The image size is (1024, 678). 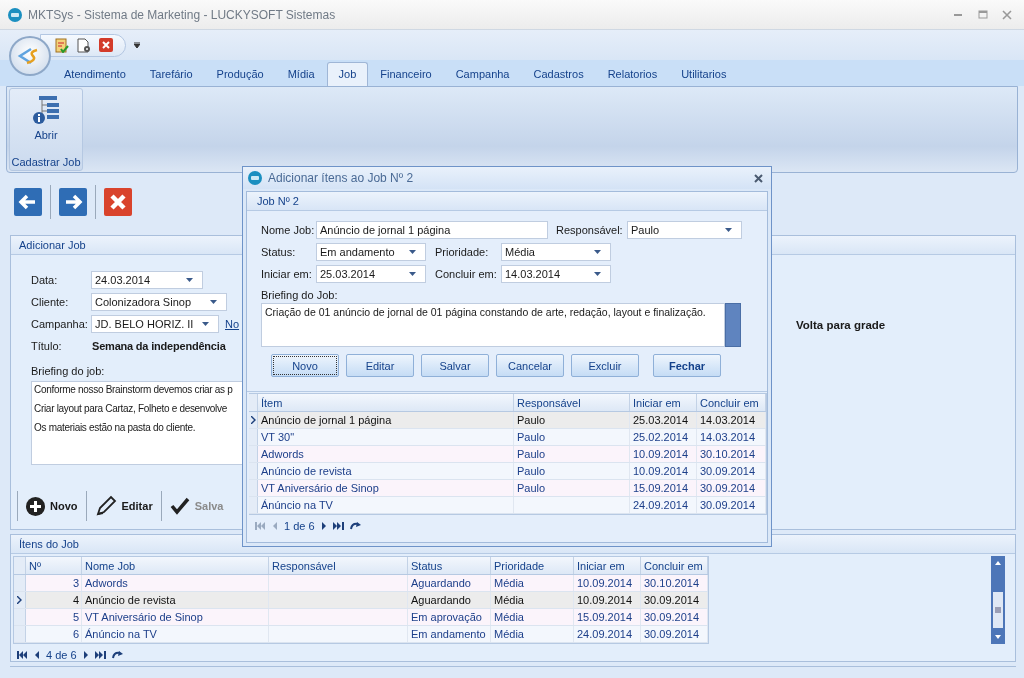 I want to click on column-header: Ítem, so click(x=386, y=402).